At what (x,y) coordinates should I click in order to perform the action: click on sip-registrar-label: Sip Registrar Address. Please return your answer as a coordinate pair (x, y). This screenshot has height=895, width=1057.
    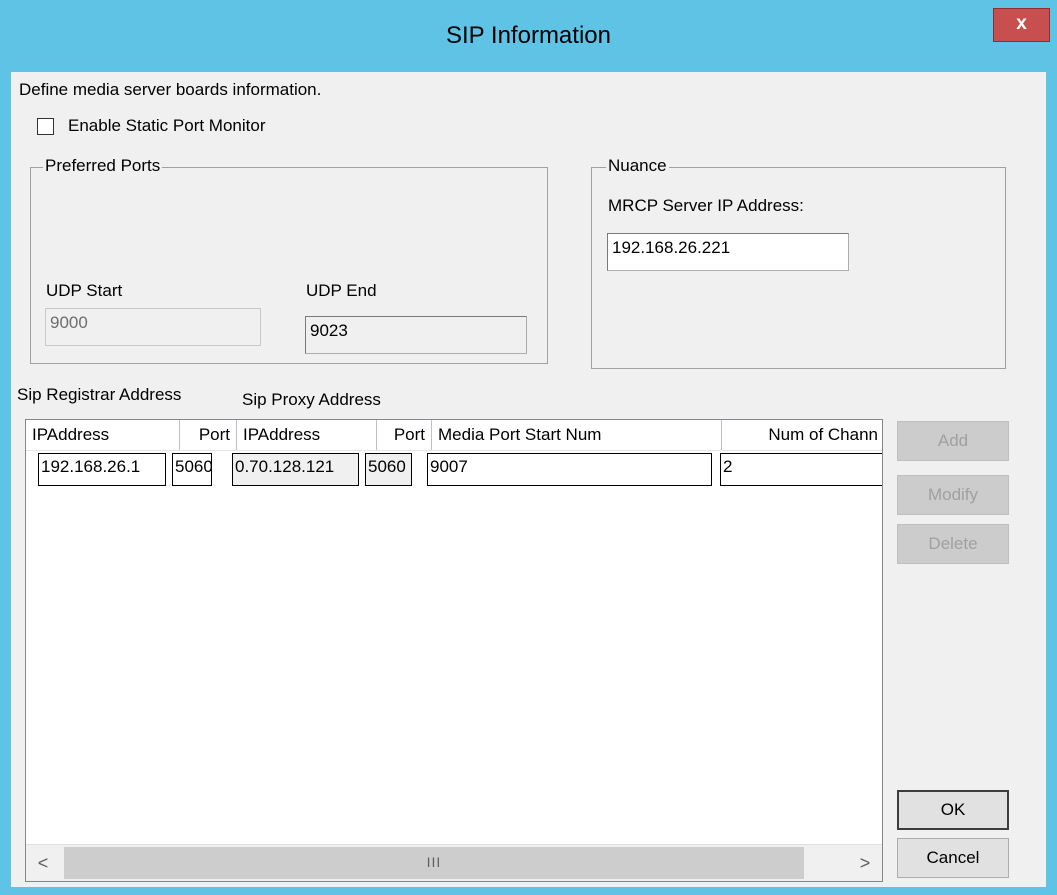
    Looking at the image, I should click on (99, 394).